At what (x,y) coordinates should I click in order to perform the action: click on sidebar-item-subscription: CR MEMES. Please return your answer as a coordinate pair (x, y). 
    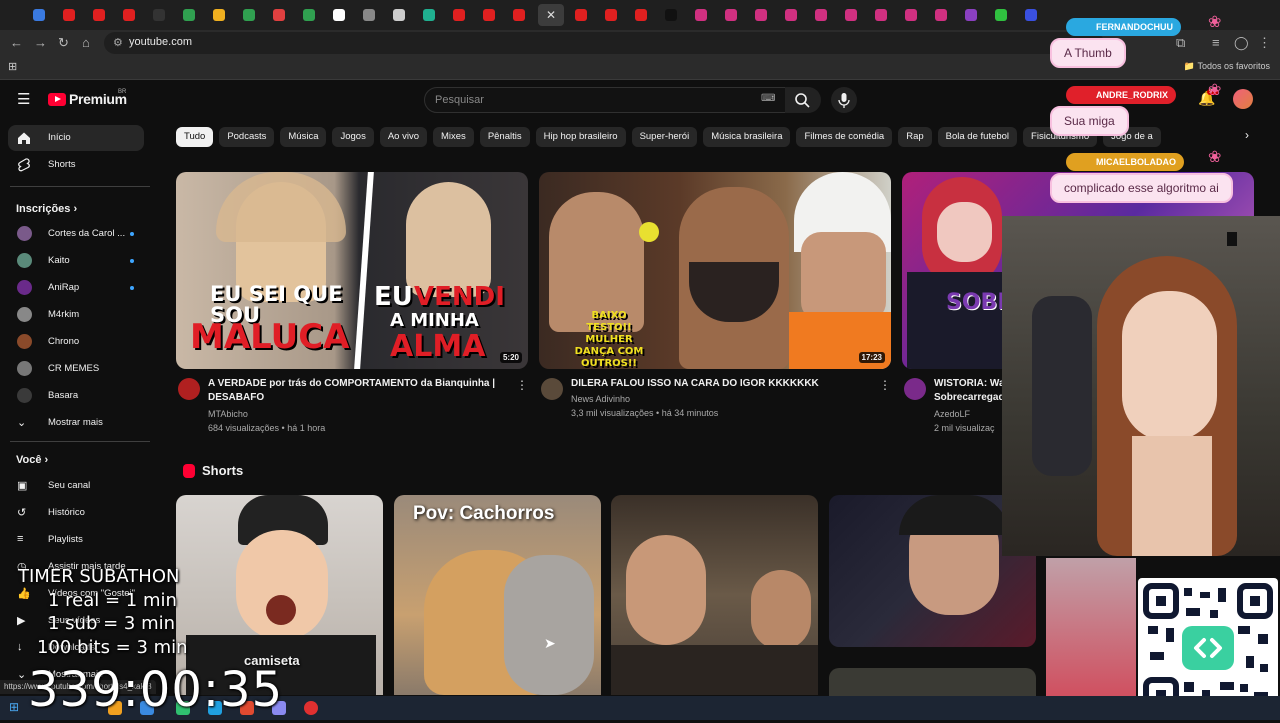
    Looking at the image, I should click on (76, 369).